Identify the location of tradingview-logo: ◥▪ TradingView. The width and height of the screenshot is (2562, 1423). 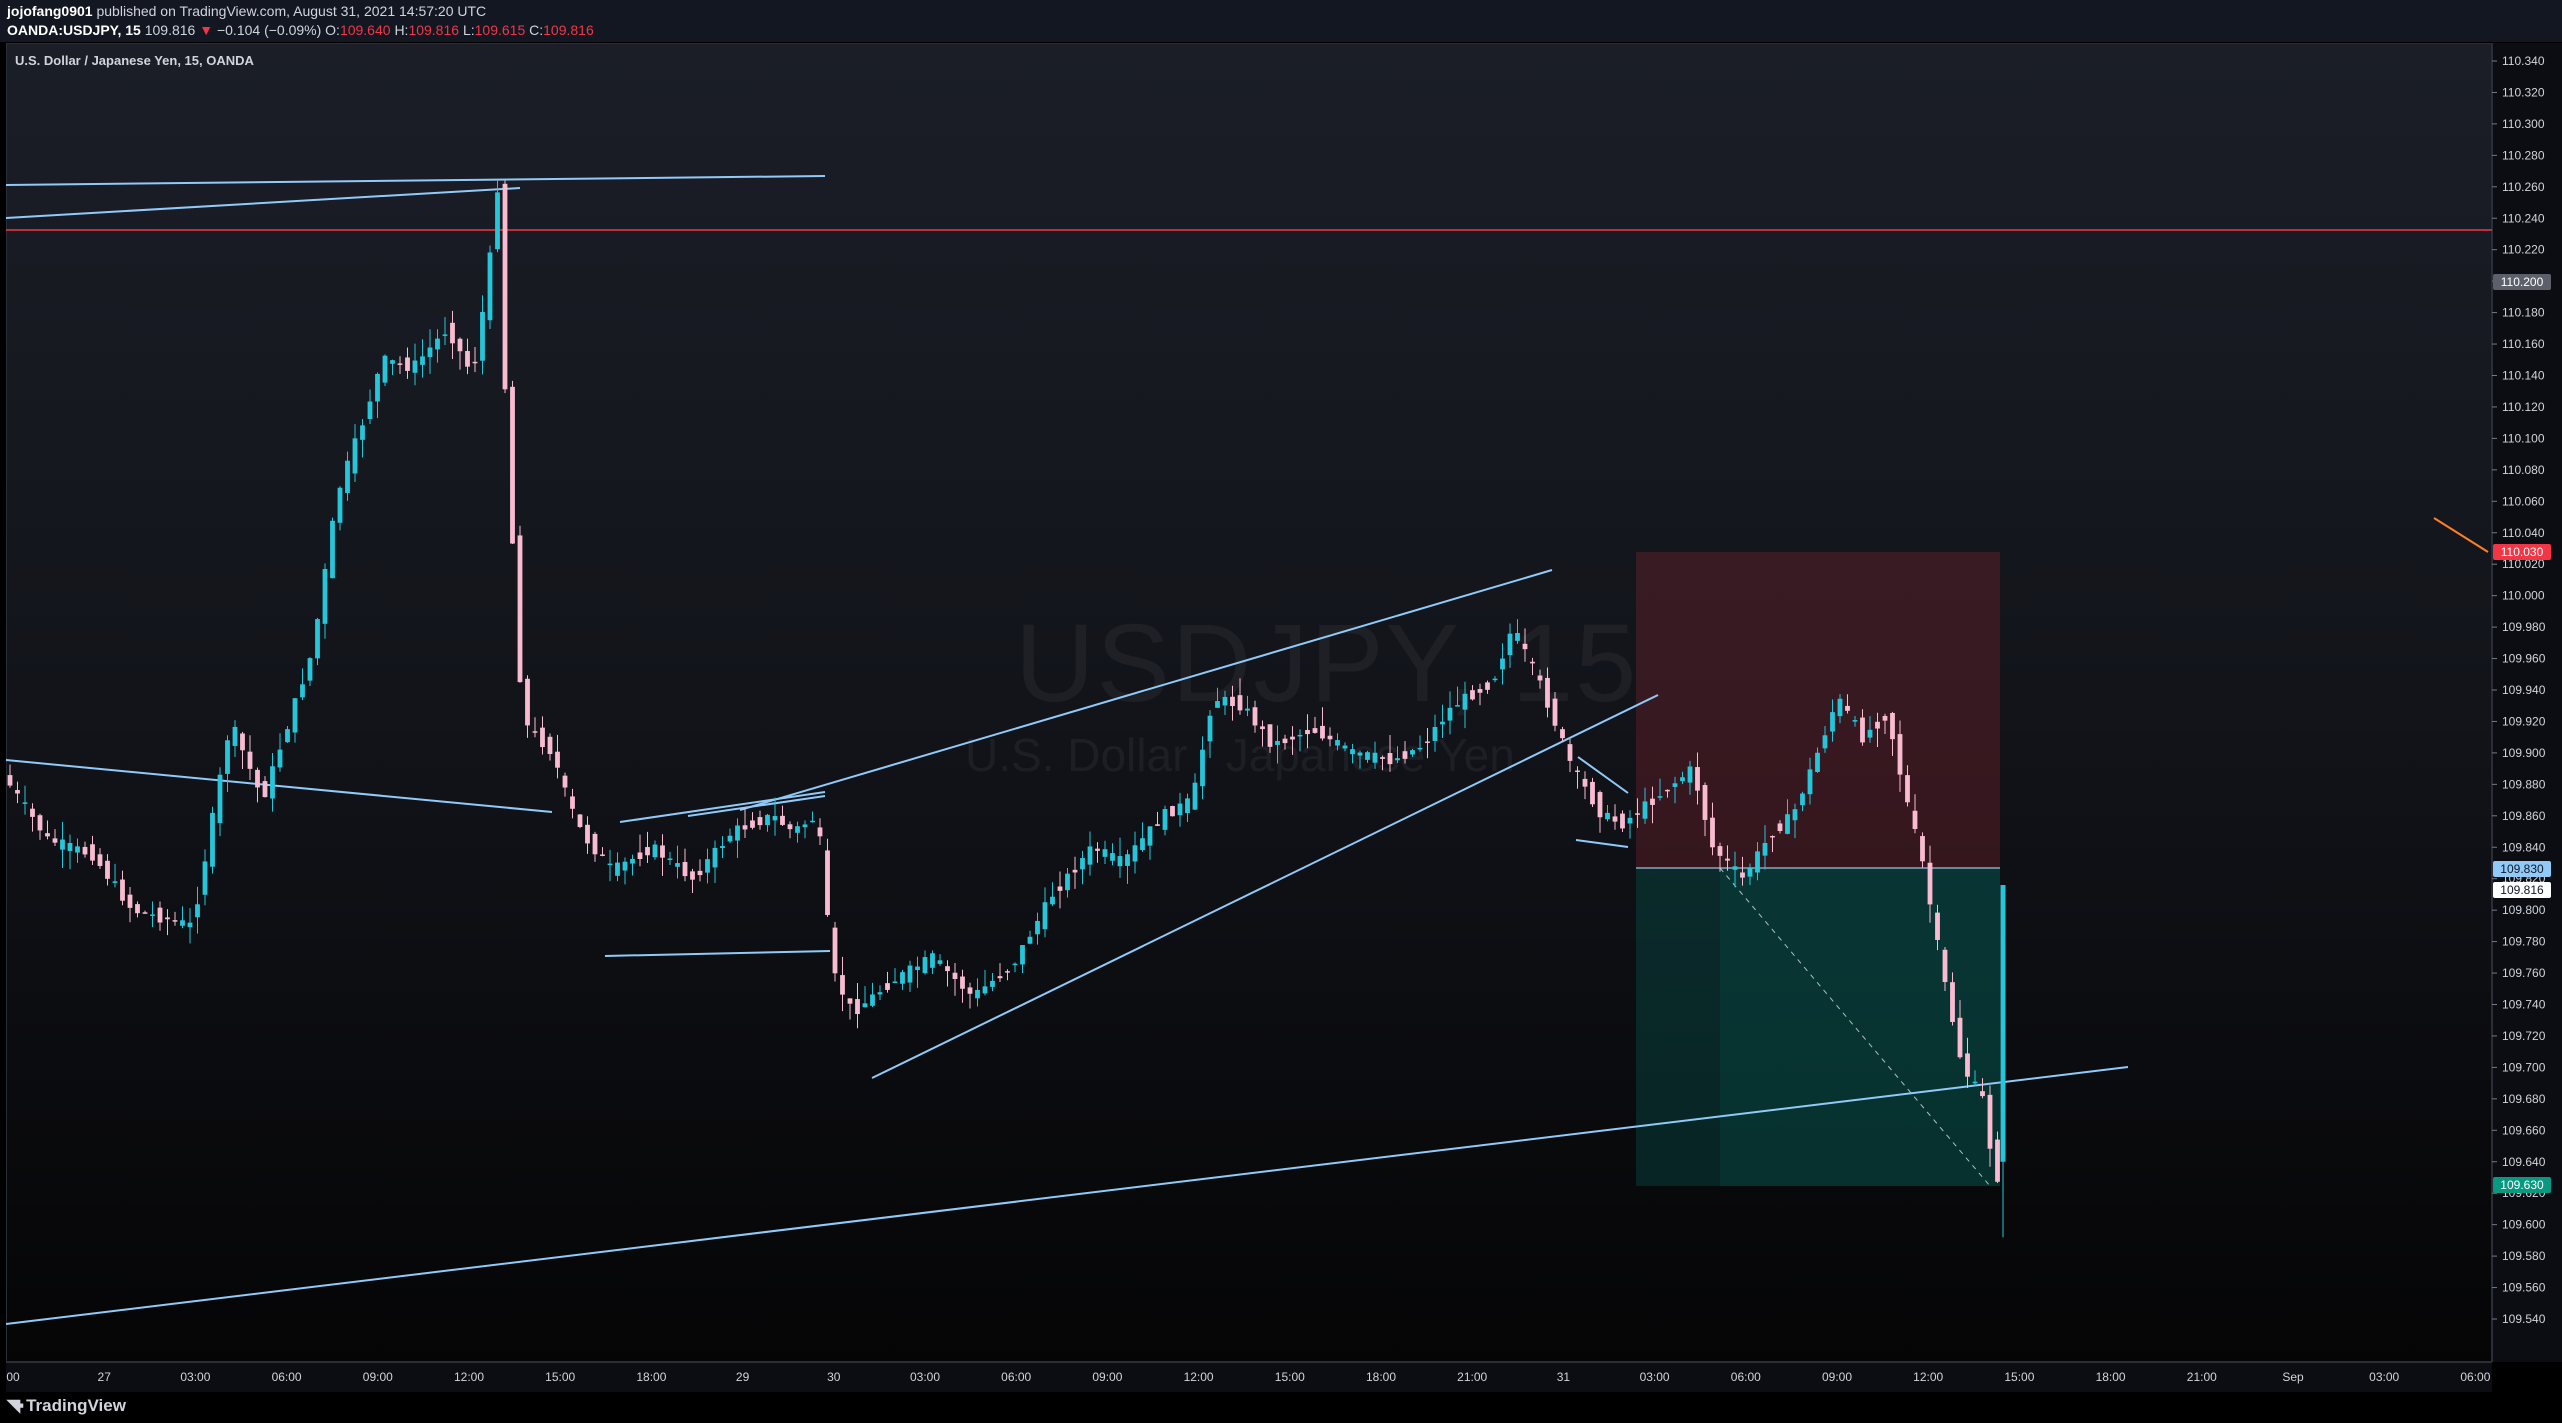
(66, 1406).